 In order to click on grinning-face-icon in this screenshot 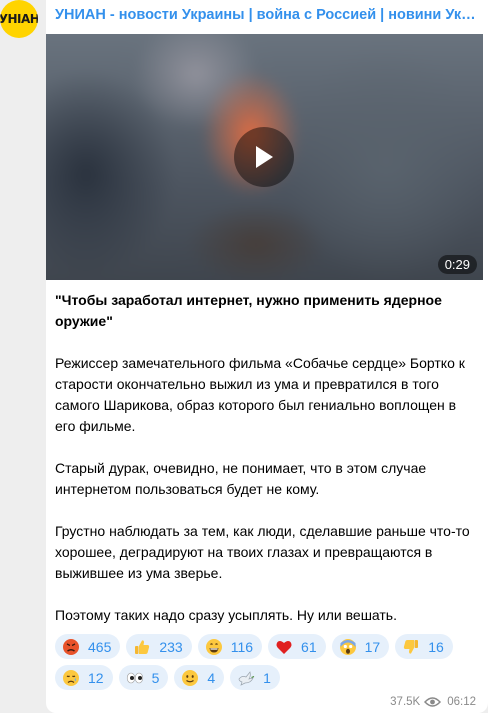, I will do `click(214, 647)`.